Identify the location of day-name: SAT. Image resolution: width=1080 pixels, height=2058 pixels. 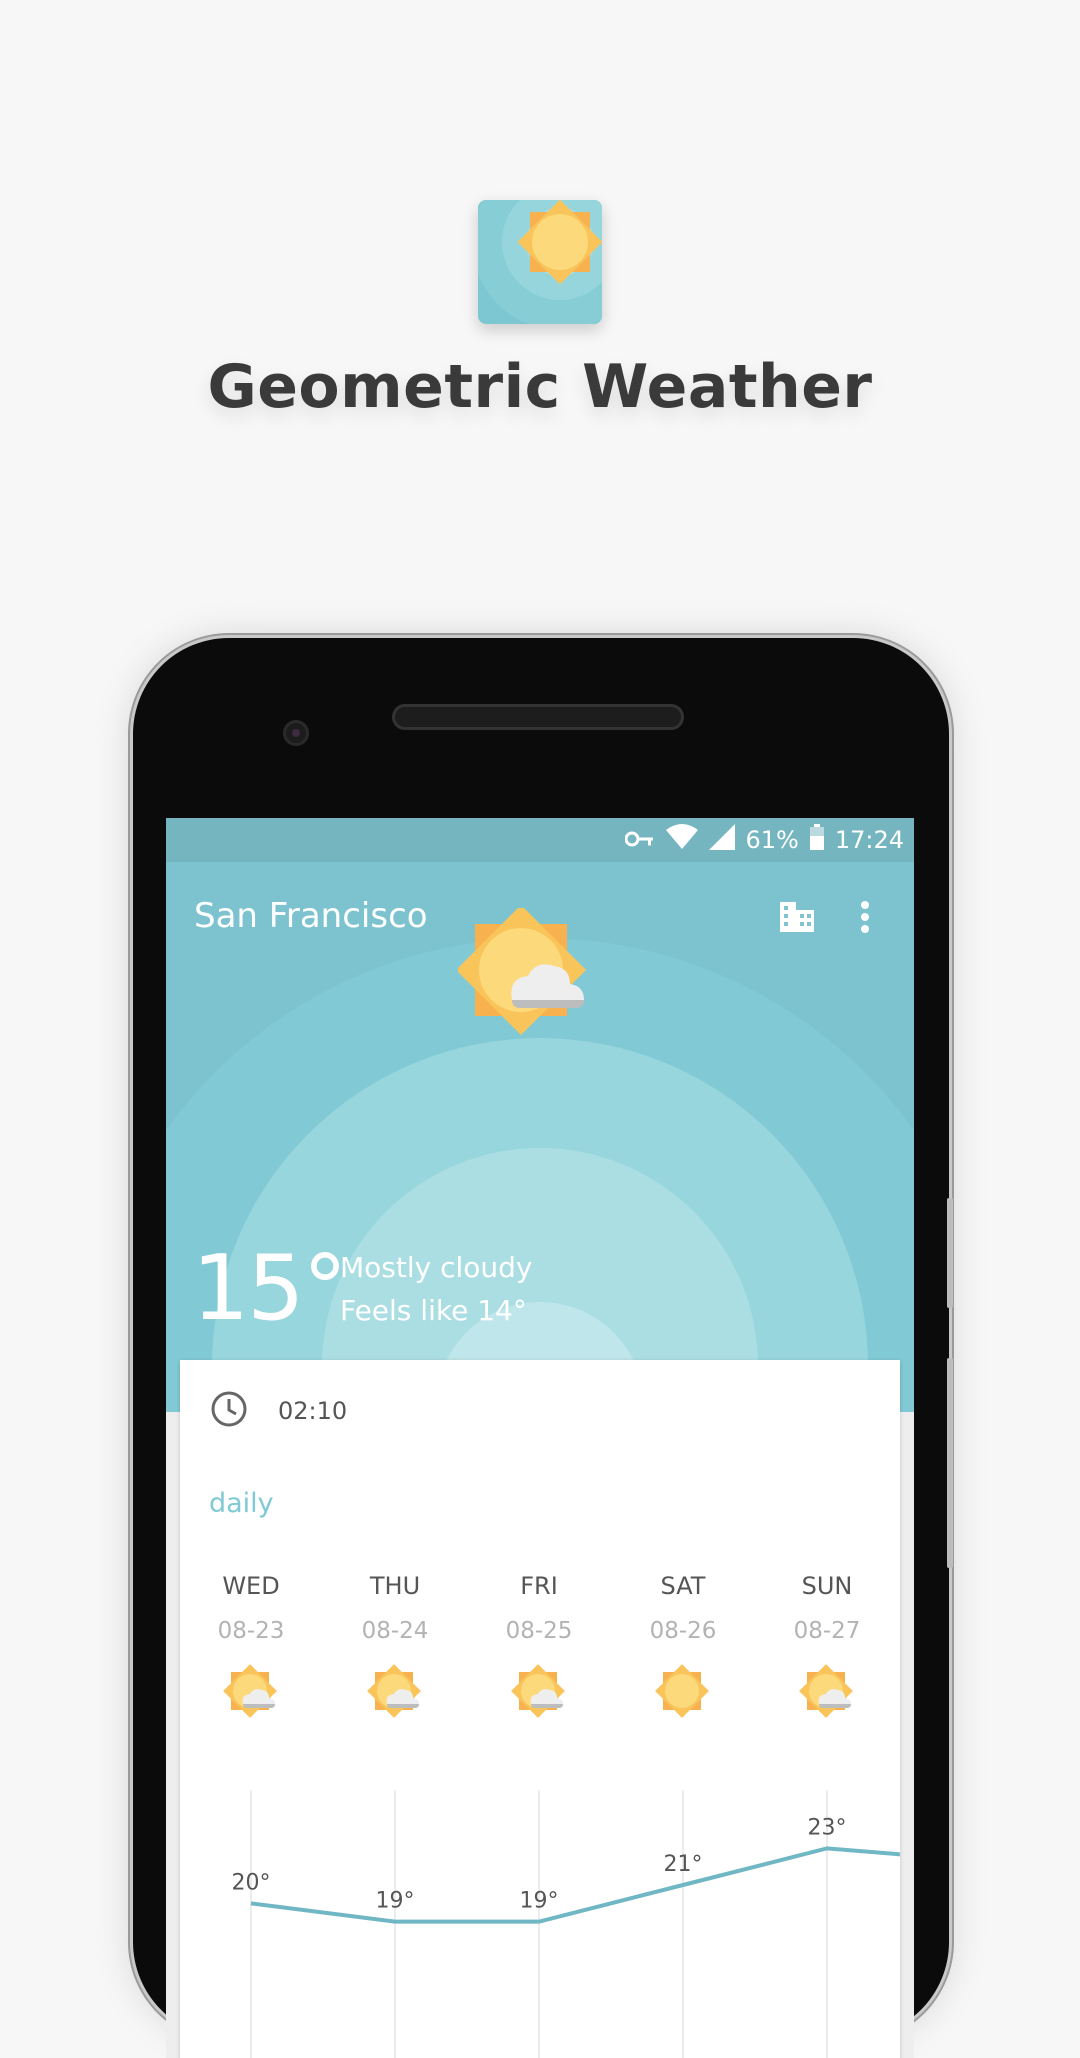
(683, 1586).